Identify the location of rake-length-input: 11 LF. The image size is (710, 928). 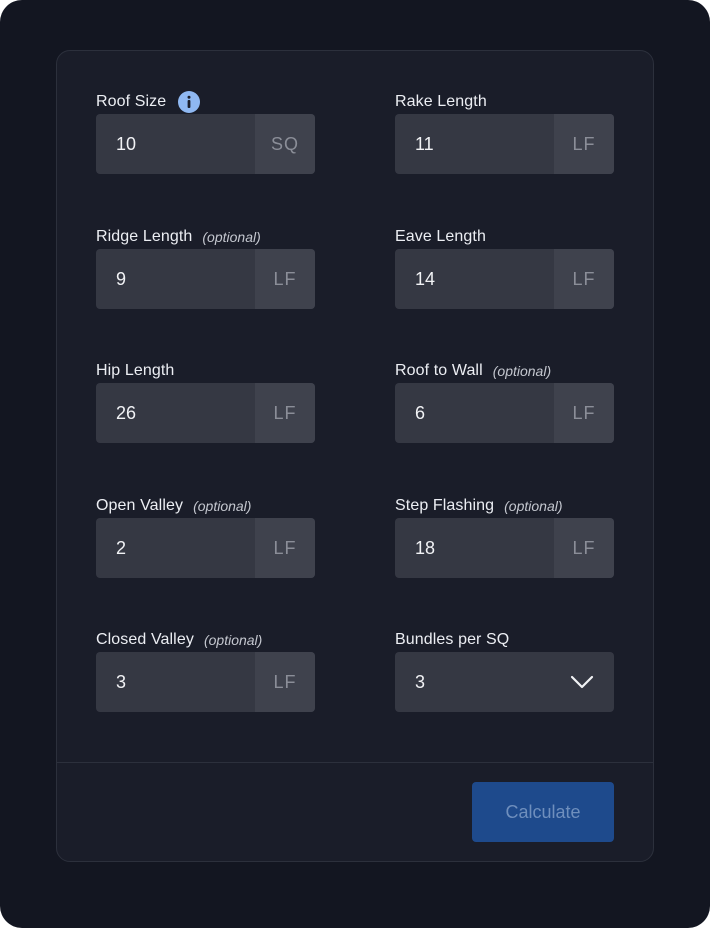
(504, 144).